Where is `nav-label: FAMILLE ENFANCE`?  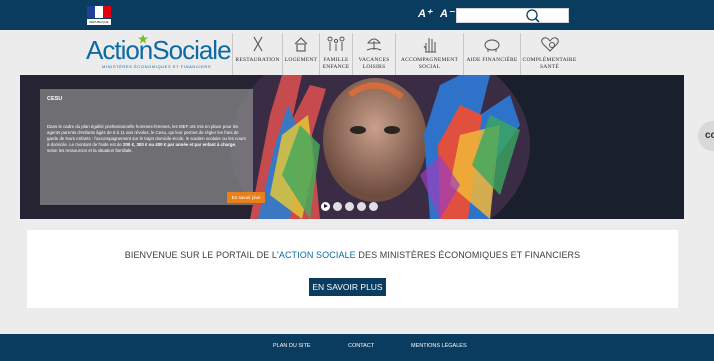 nav-label: FAMILLE ENFANCE is located at coordinates (336, 63).